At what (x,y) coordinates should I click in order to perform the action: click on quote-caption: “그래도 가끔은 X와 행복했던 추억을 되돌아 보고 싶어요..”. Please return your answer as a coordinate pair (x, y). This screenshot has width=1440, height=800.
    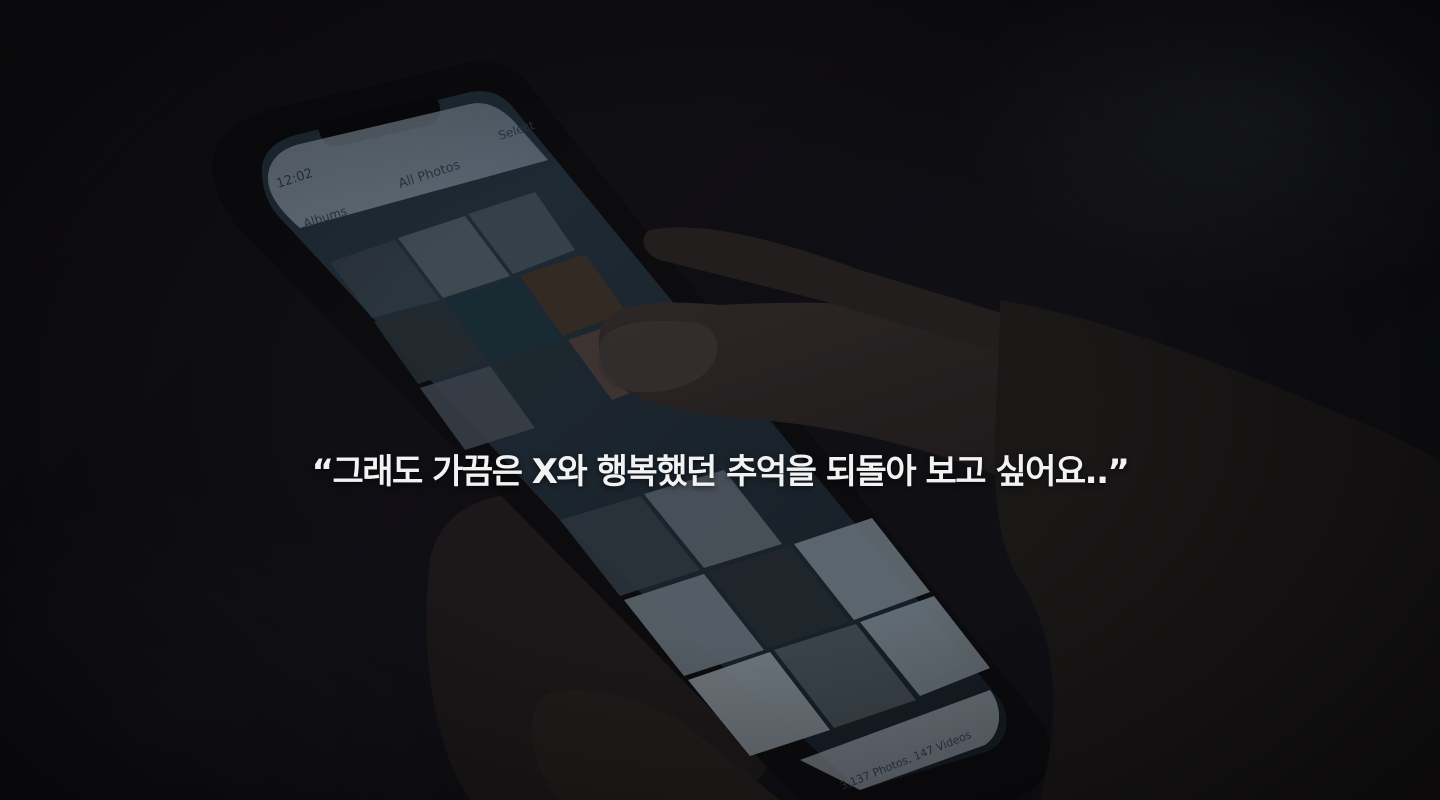
    Looking at the image, I should click on (720, 472).